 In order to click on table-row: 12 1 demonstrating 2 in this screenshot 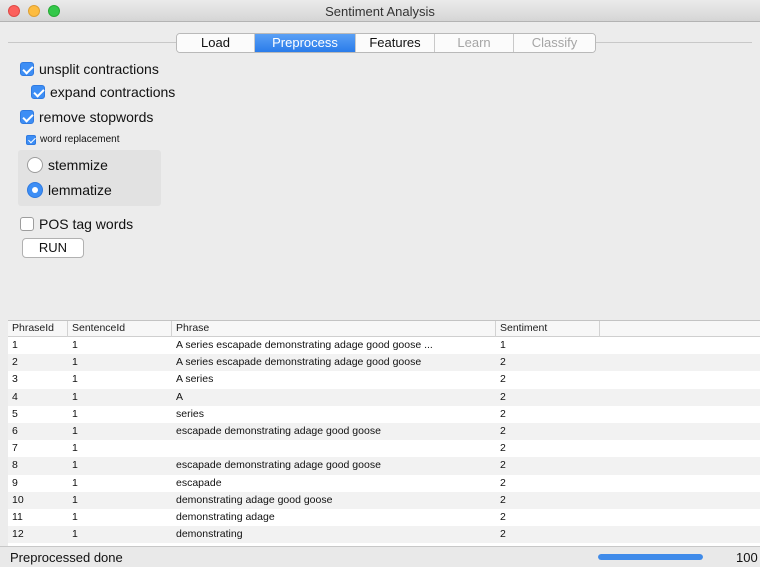, I will do `click(384, 535)`.